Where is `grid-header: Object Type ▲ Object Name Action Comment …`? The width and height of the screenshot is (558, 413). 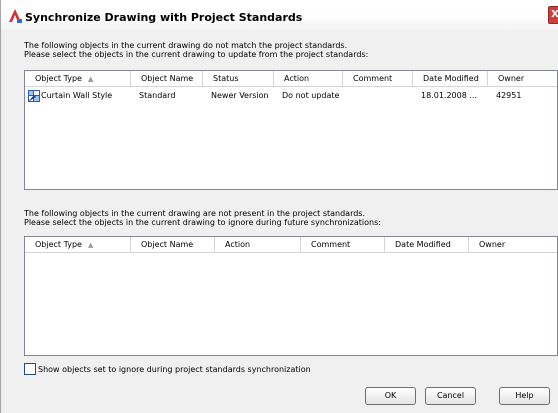 grid-header: Object Type ▲ Object Name Action Comment … is located at coordinates (291, 245).